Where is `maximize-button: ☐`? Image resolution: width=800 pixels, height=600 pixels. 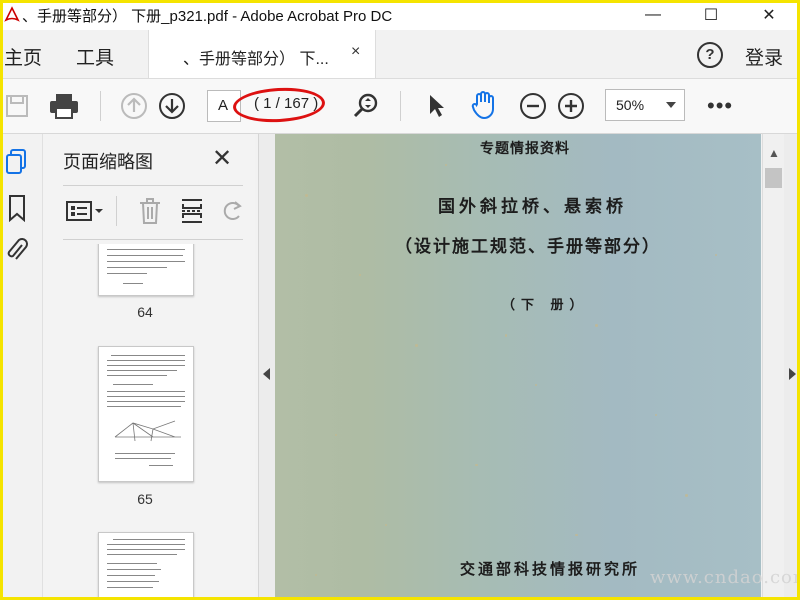 maximize-button: ☐ is located at coordinates (711, 15).